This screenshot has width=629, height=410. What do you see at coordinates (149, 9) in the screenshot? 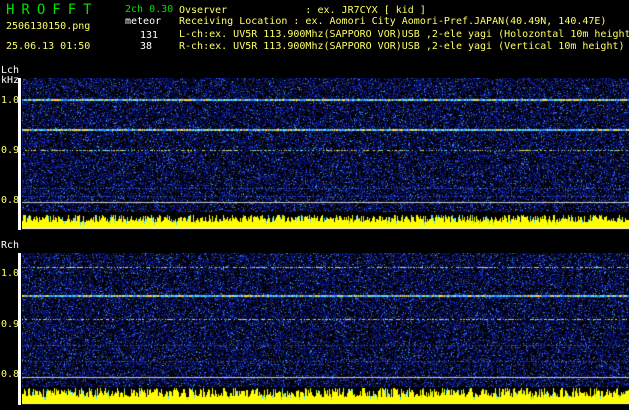
I see `mode-label: 2ch 0.30` at bounding box center [149, 9].